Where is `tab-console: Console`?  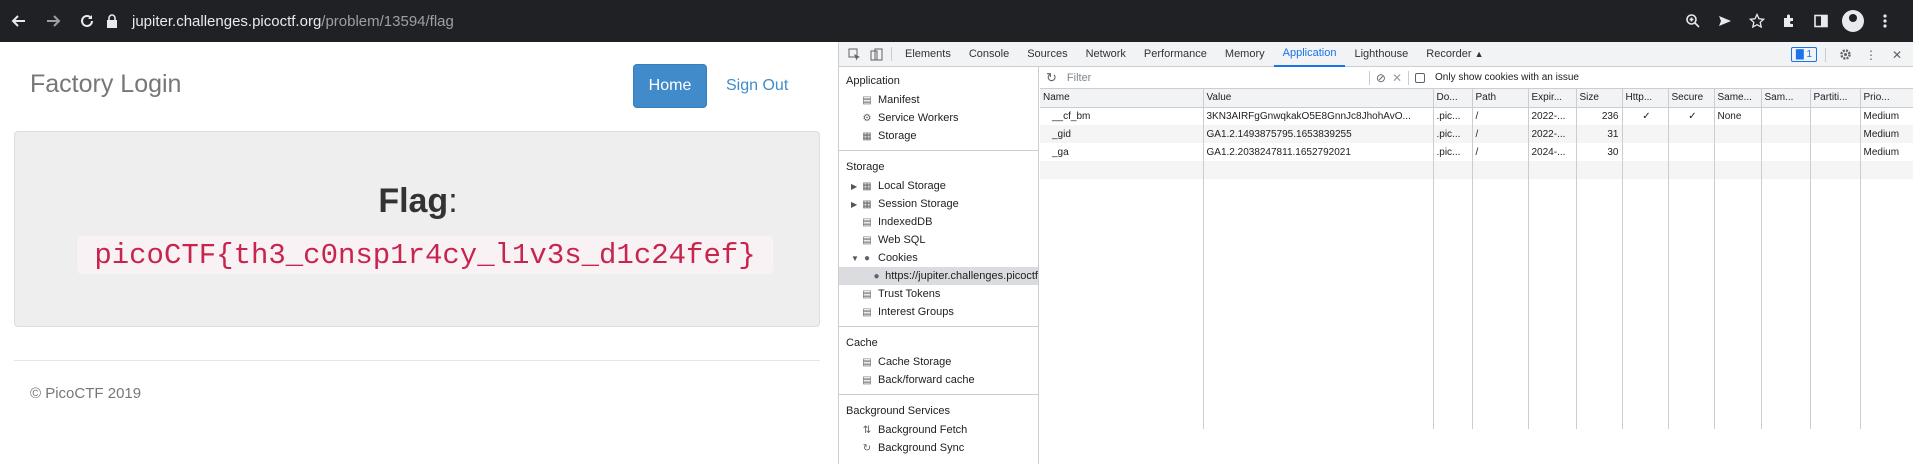 tab-console: Console is located at coordinates (989, 54).